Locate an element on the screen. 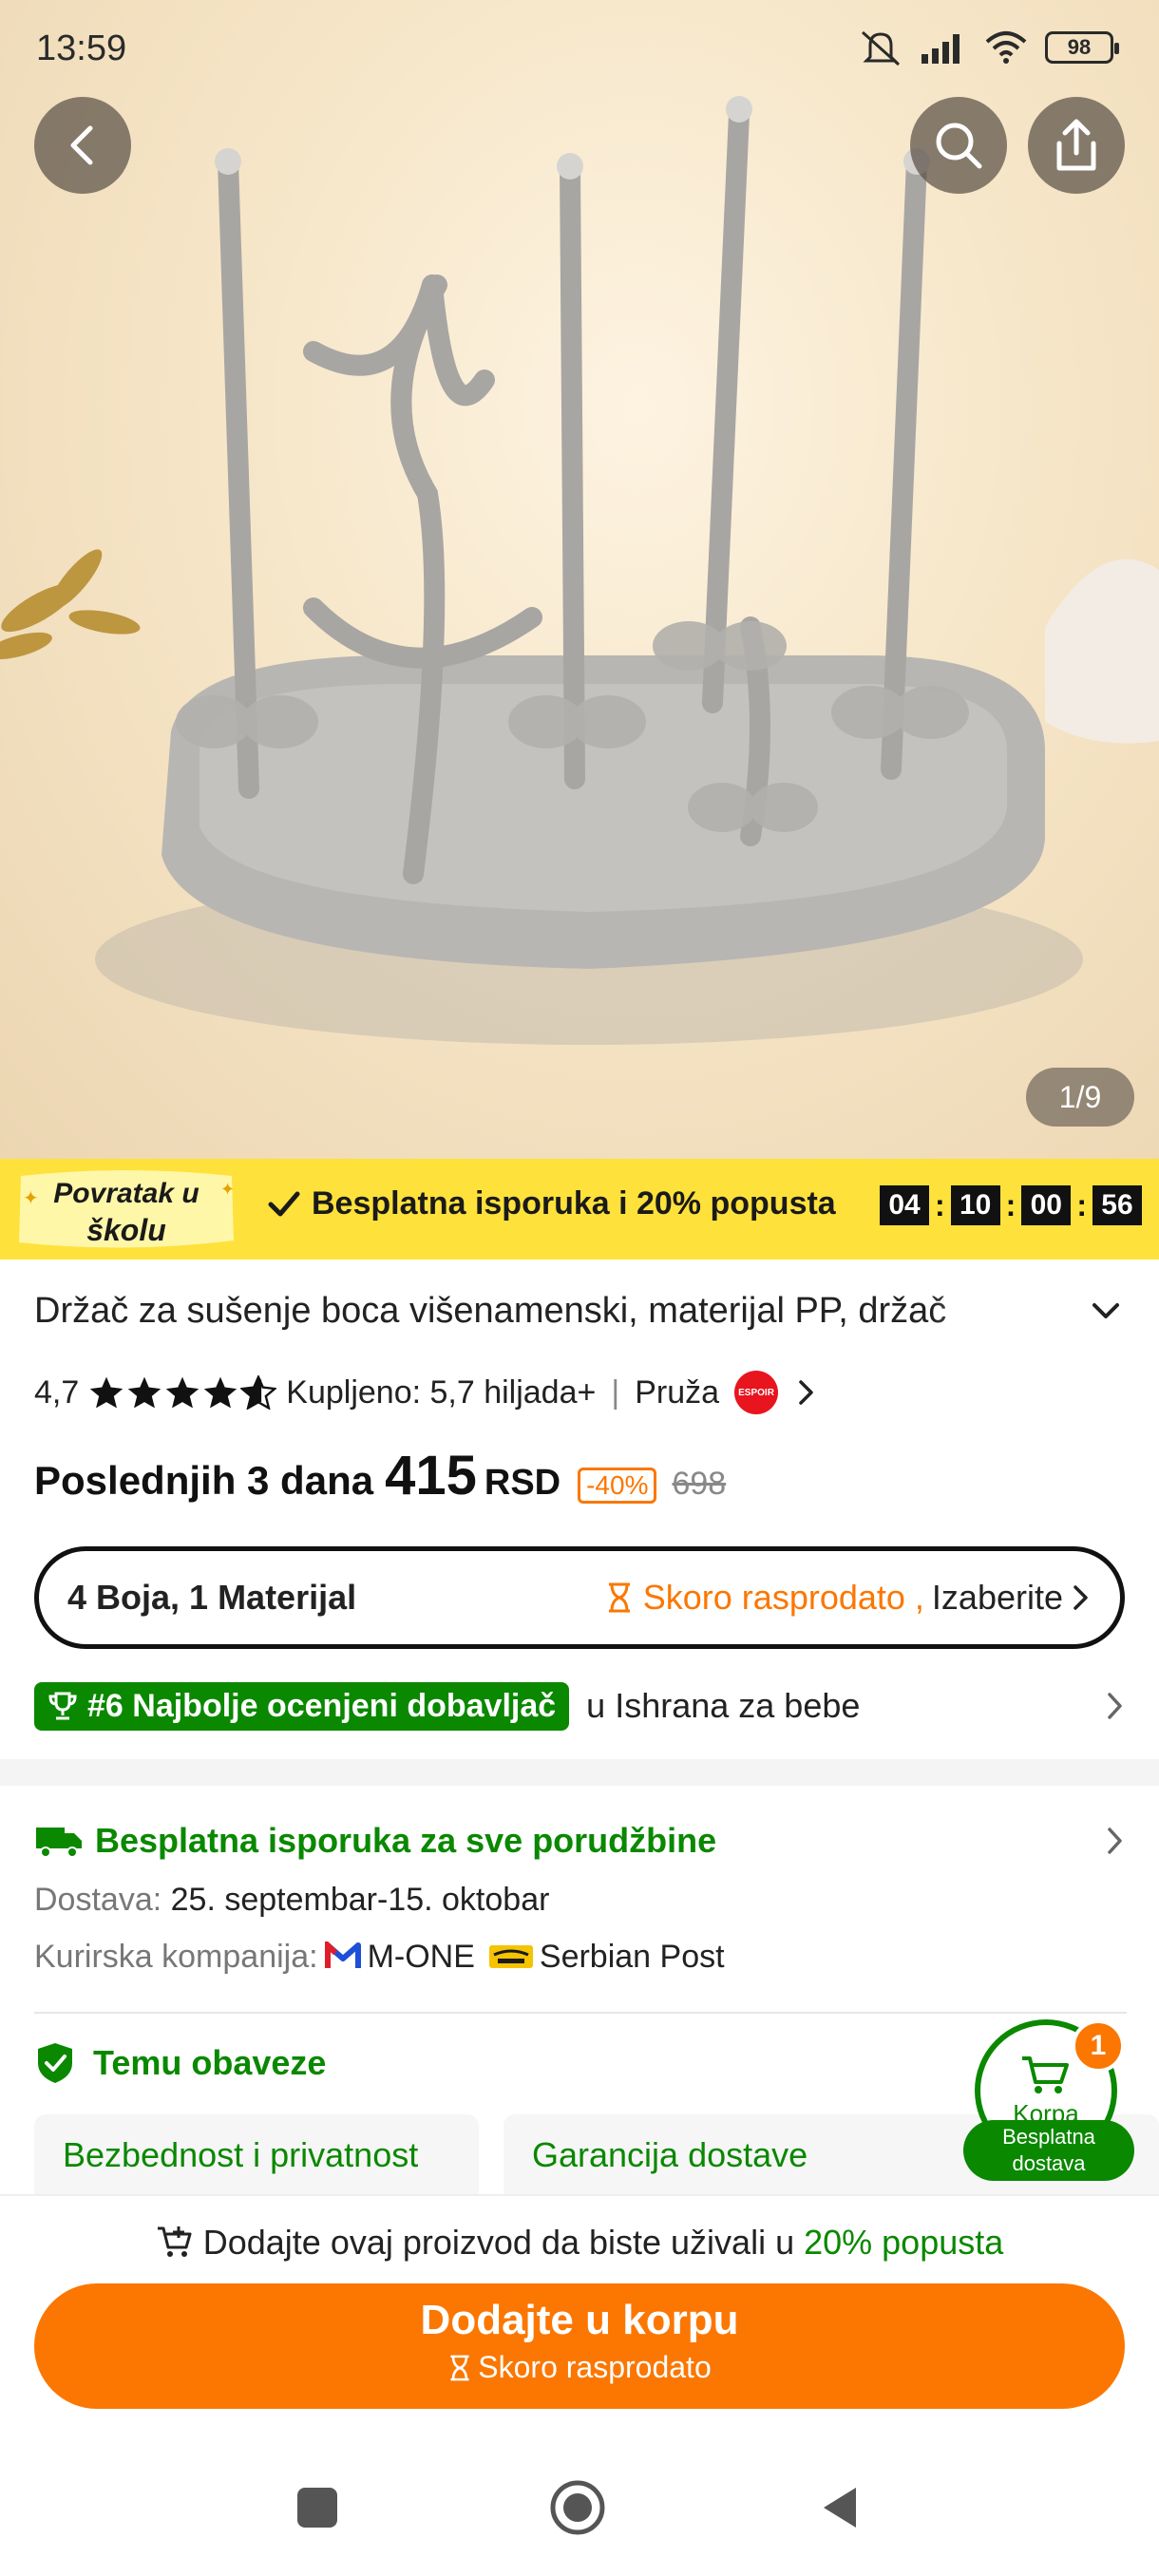 The height and width of the screenshot is (2576, 1159). delivery-truck-icon is located at coordinates (59, 1843).